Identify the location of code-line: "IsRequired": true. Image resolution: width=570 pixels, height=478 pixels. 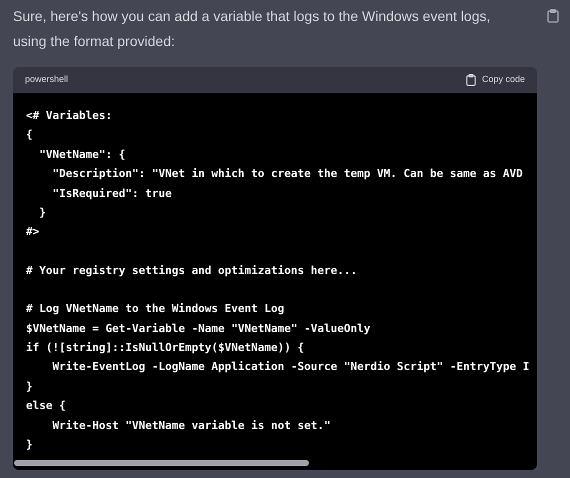
(112, 194).